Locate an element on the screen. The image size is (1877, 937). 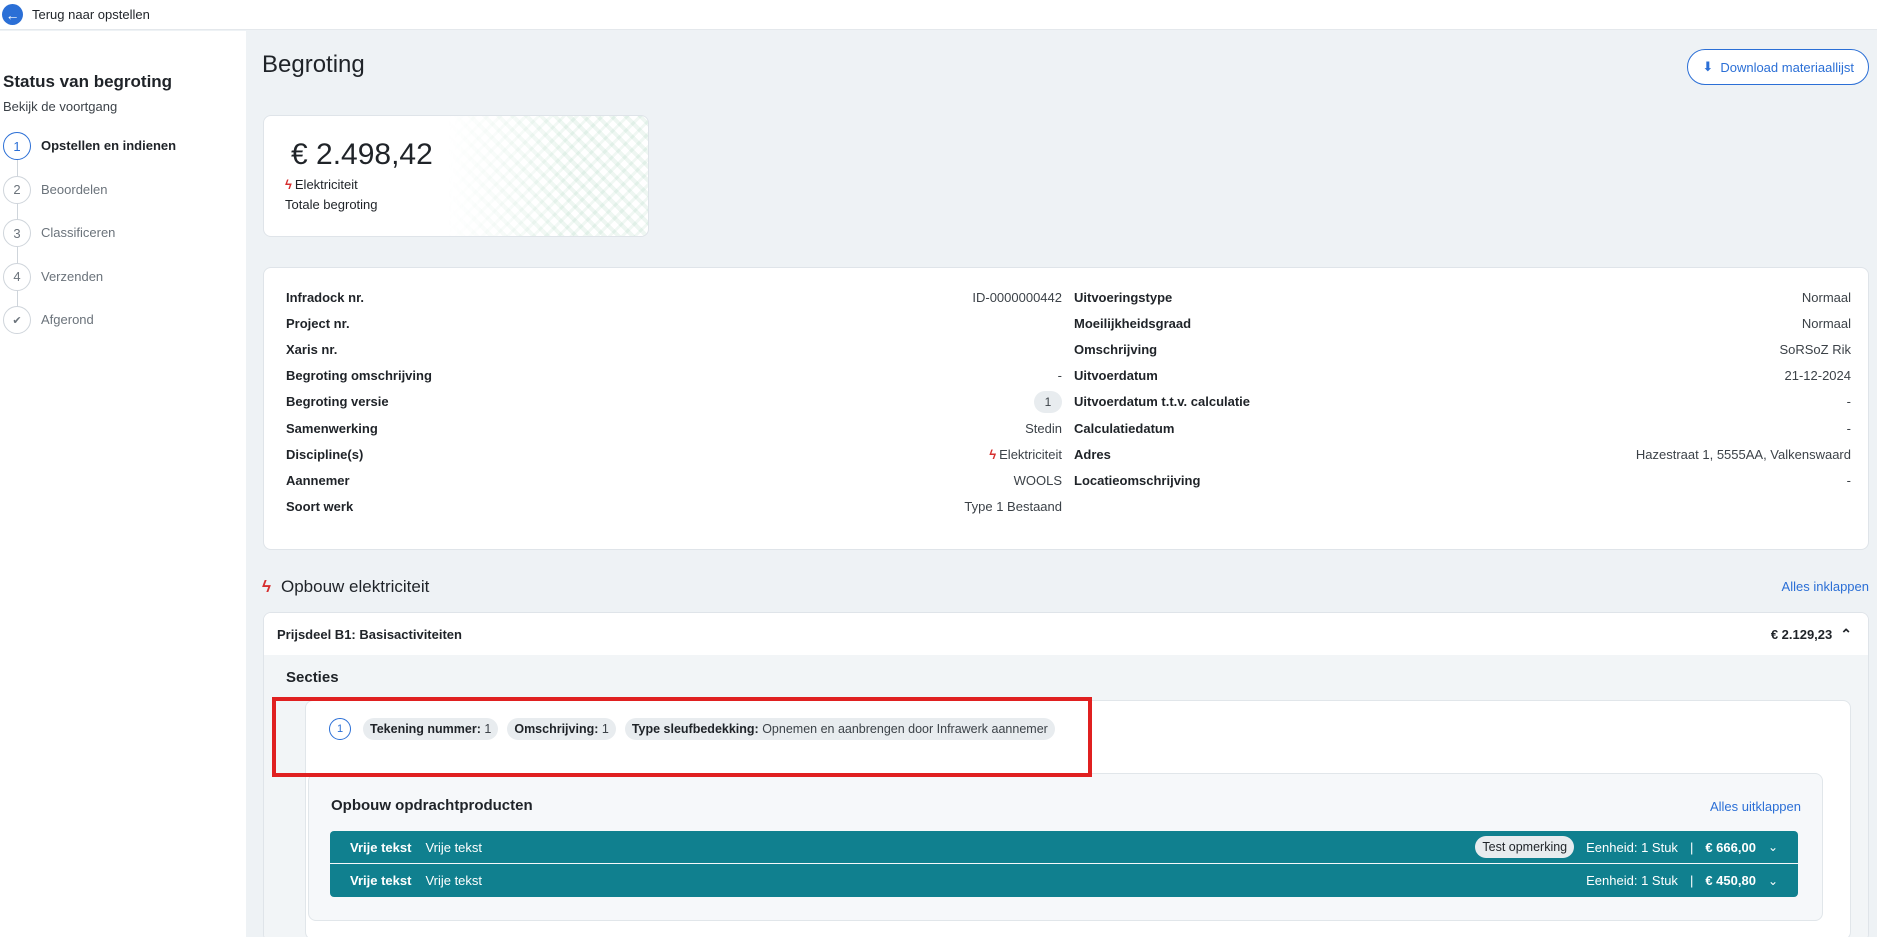
opdrachtproducten-title: Opbouw opdrachtproducten is located at coordinates (432, 805).